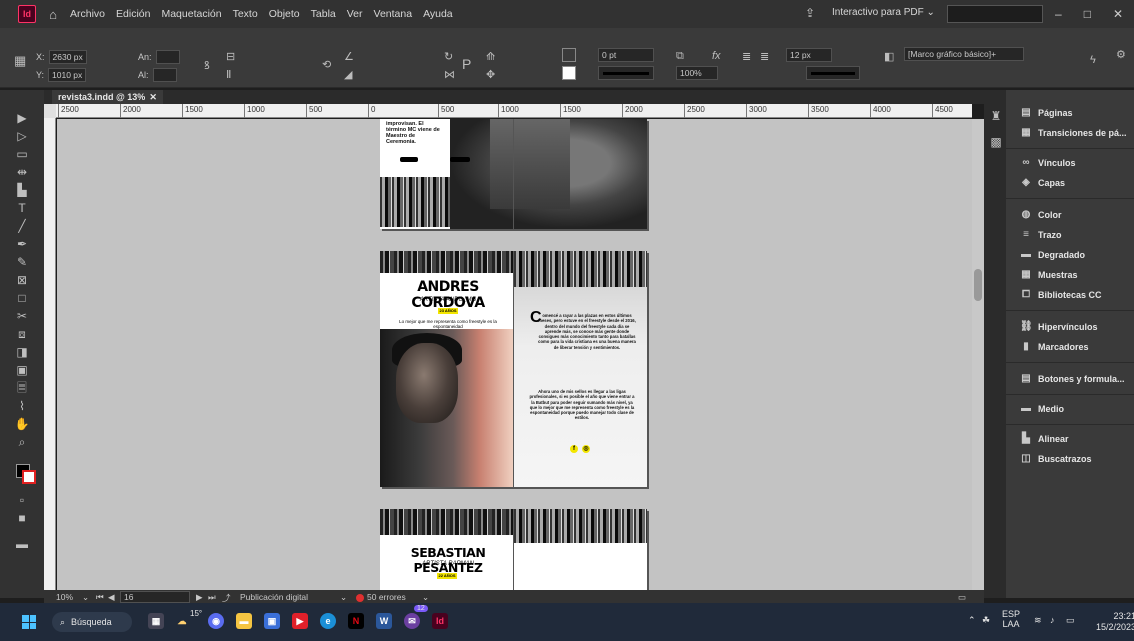 The width and height of the screenshot is (1134, 641). I want to click on text-wrap-select, so click(833, 73).